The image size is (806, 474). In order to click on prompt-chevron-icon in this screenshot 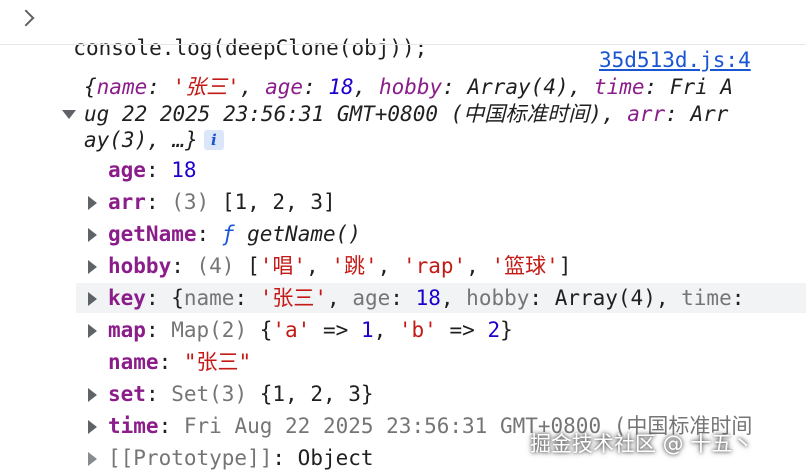, I will do `click(26, 18)`.